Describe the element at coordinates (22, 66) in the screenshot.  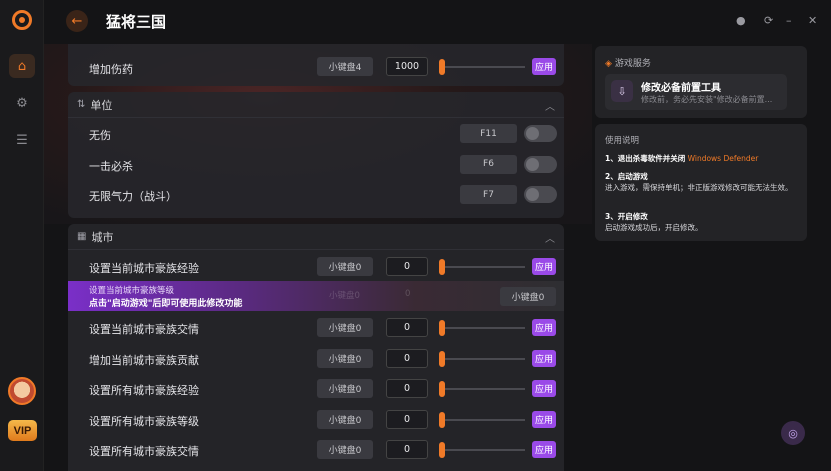
I see `home-icon: ⌂` at that location.